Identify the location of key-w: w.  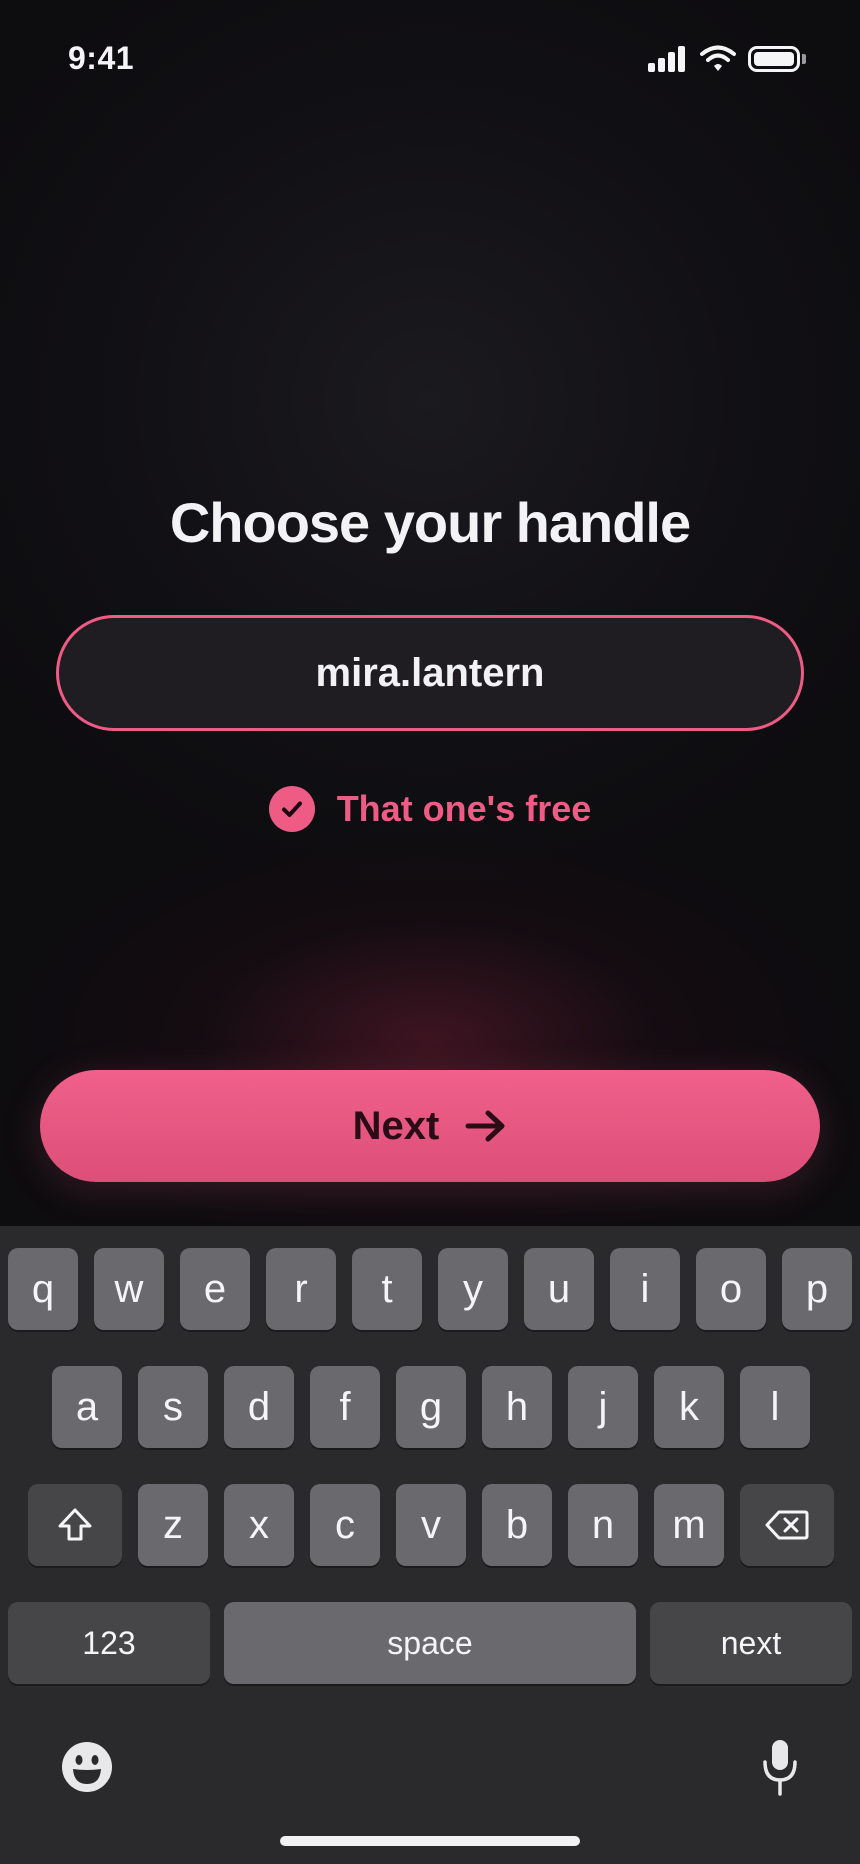
(129, 1289).